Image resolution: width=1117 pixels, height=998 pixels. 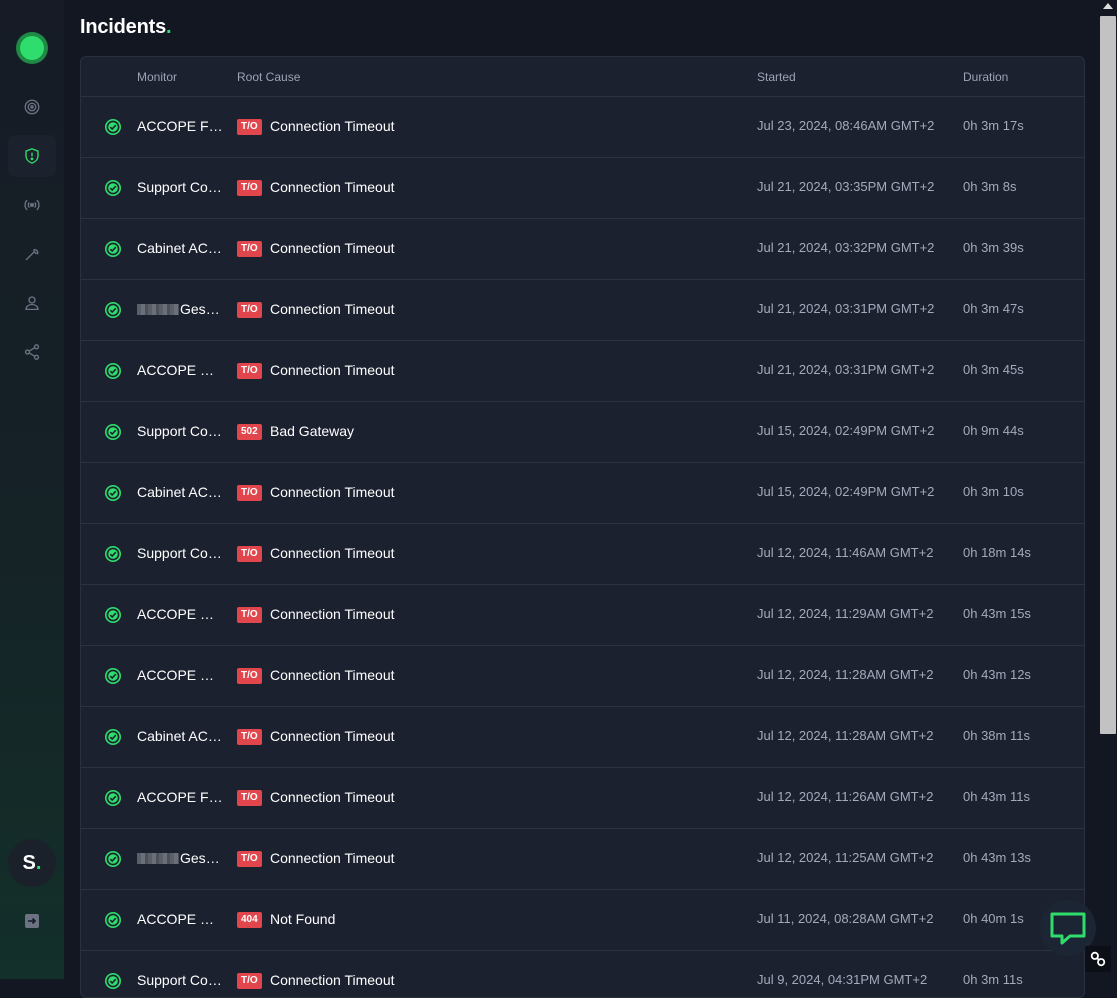 What do you see at coordinates (268, 77) in the screenshot?
I see `header-root-cause: Root Cause` at bounding box center [268, 77].